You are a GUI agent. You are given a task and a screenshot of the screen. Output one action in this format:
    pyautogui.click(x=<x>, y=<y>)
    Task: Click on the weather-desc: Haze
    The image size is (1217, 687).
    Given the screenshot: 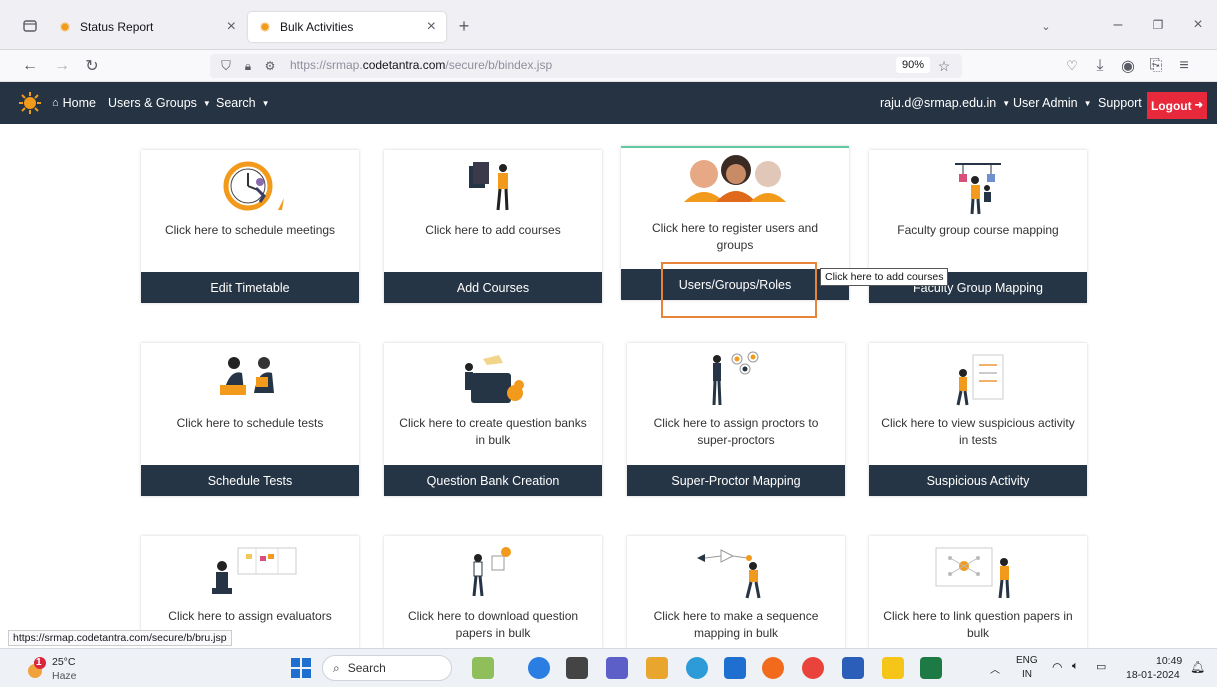 What is the action you would take?
    pyautogui.click(x=64, y=676)
    